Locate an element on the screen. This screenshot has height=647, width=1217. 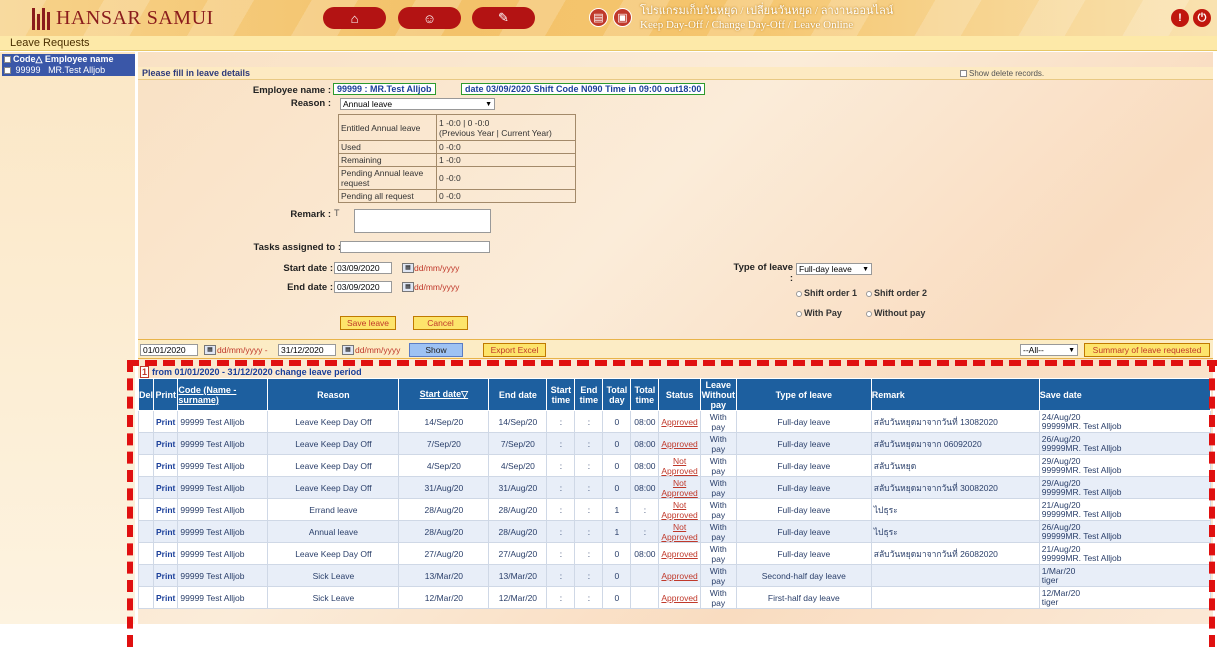
filter-to-input: 31/12/2020 is located at coordinates (307, 350).